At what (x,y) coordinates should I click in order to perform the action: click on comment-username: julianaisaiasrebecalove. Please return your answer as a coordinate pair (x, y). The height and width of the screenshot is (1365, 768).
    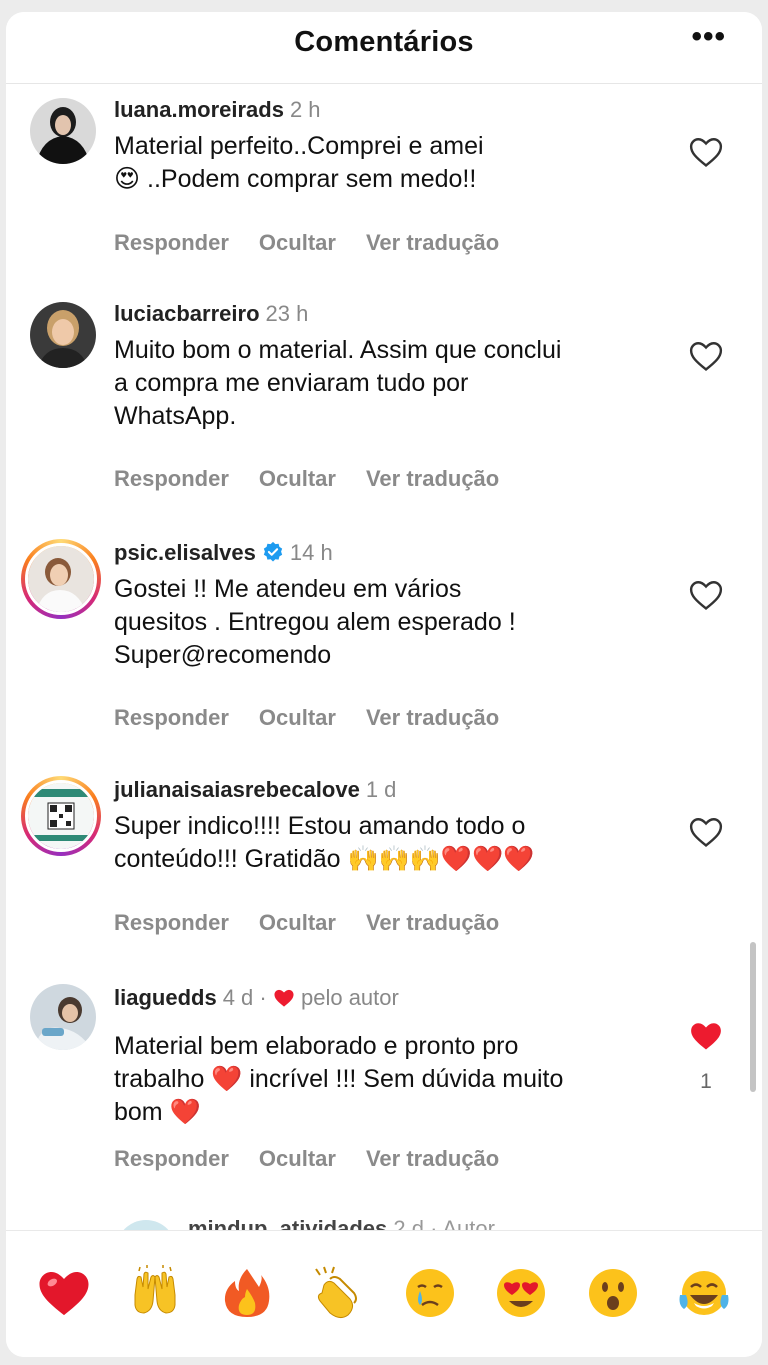
    Looking at the image, I should click on (237, 789).